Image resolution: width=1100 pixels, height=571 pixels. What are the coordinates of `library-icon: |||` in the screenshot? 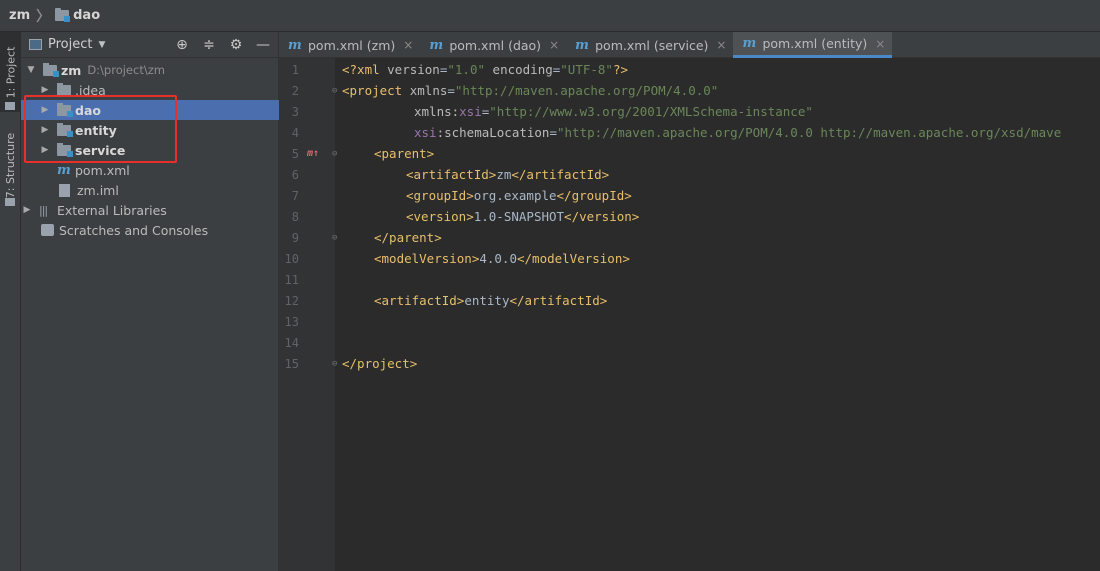 It's located at (43, 210).